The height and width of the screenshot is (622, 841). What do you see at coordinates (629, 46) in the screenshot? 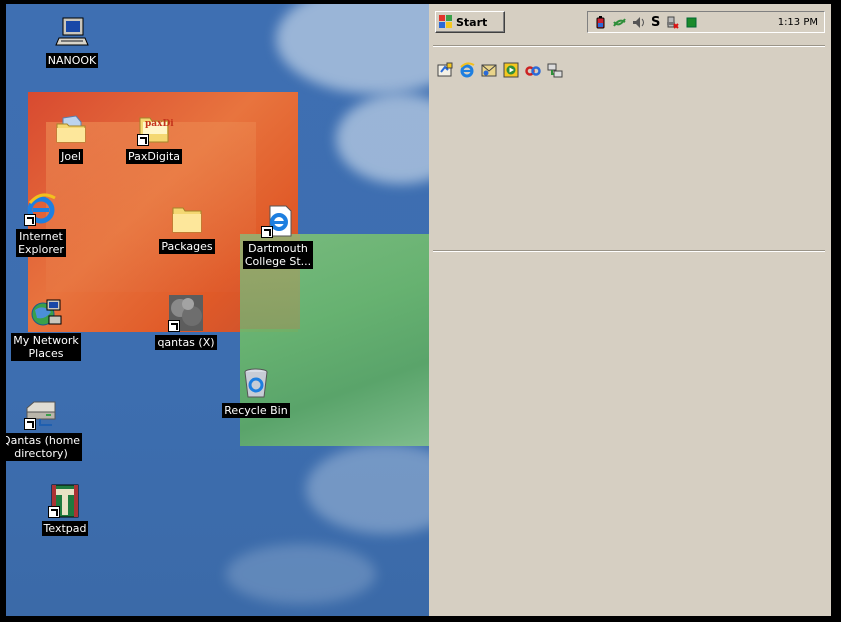
I see `taskbar-divider` at bounding box center [629, 46].